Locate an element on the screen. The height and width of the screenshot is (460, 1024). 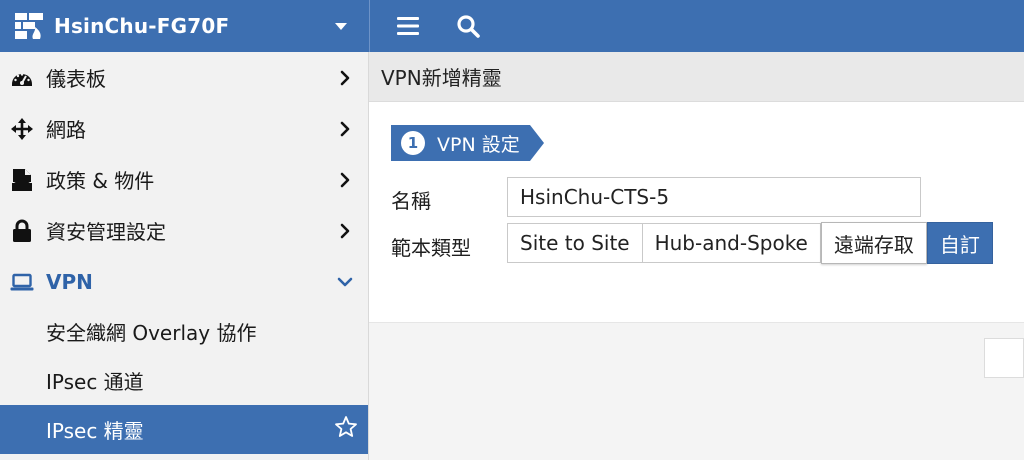
star-icon is located at coordinates (346, 429).